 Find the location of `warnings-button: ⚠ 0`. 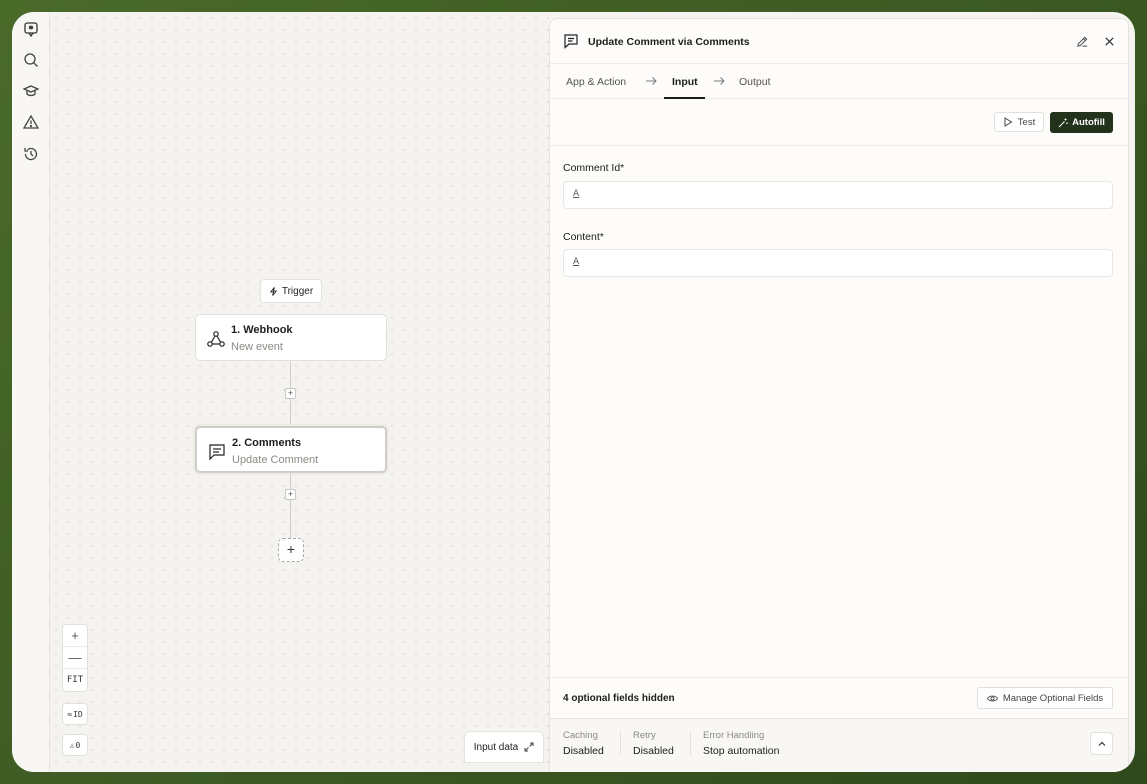

warnings-button: ⚠ 0 is located at coordinates (75, 745).